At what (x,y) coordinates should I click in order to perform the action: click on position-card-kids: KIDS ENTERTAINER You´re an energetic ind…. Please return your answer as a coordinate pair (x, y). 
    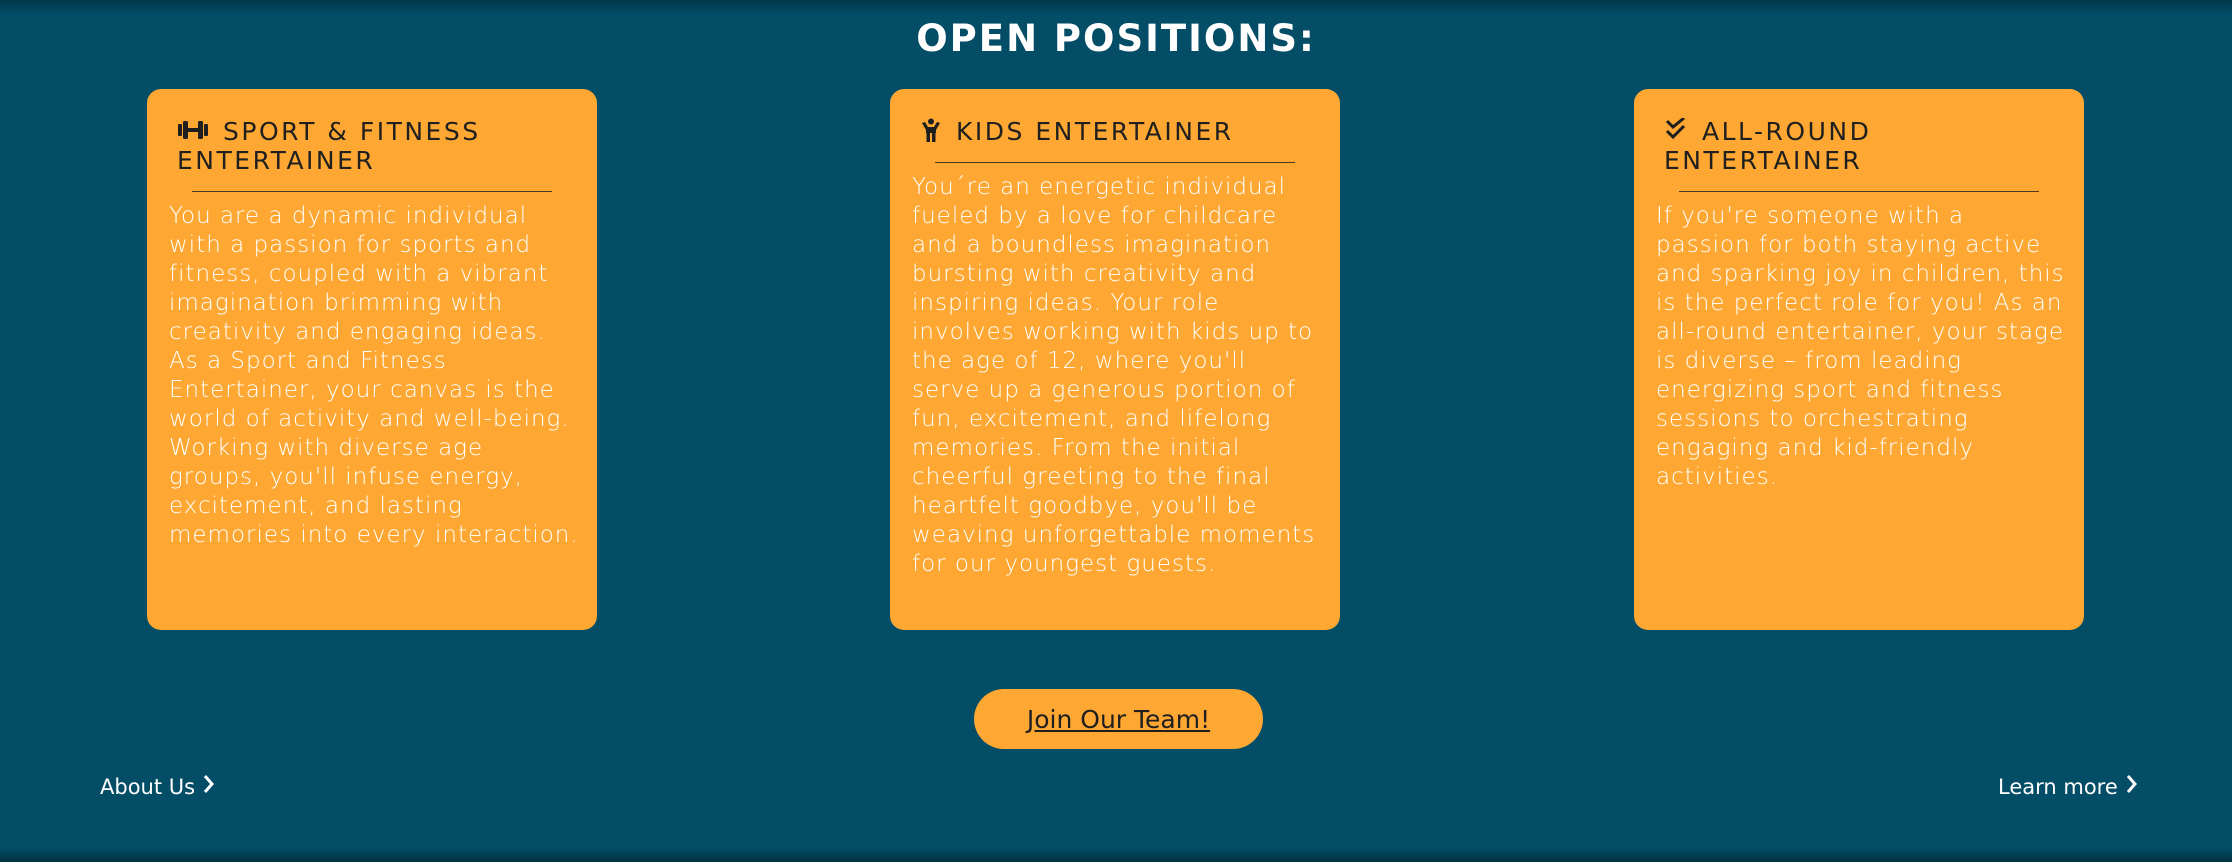
    Looking at the image, I should click on (1115, 359).